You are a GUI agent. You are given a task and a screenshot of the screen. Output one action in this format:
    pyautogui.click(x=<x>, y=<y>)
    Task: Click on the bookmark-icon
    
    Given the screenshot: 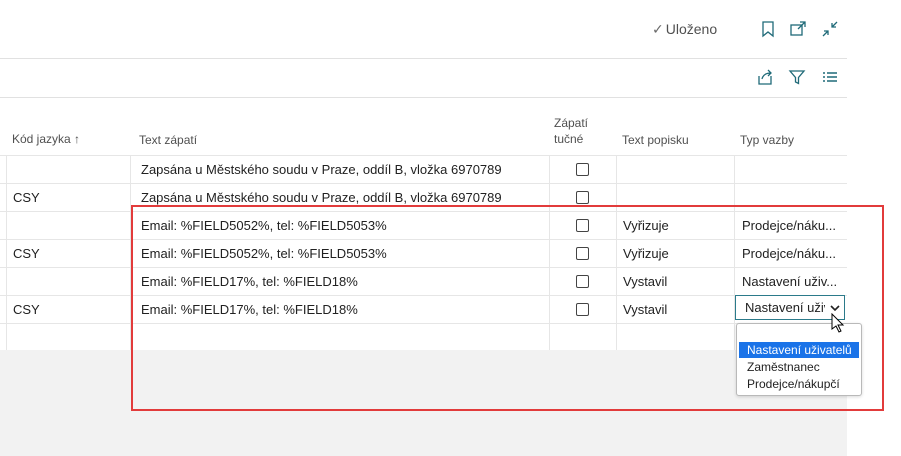 What is the action you would take?
    pyautogui.click(x=768, y=29)
    